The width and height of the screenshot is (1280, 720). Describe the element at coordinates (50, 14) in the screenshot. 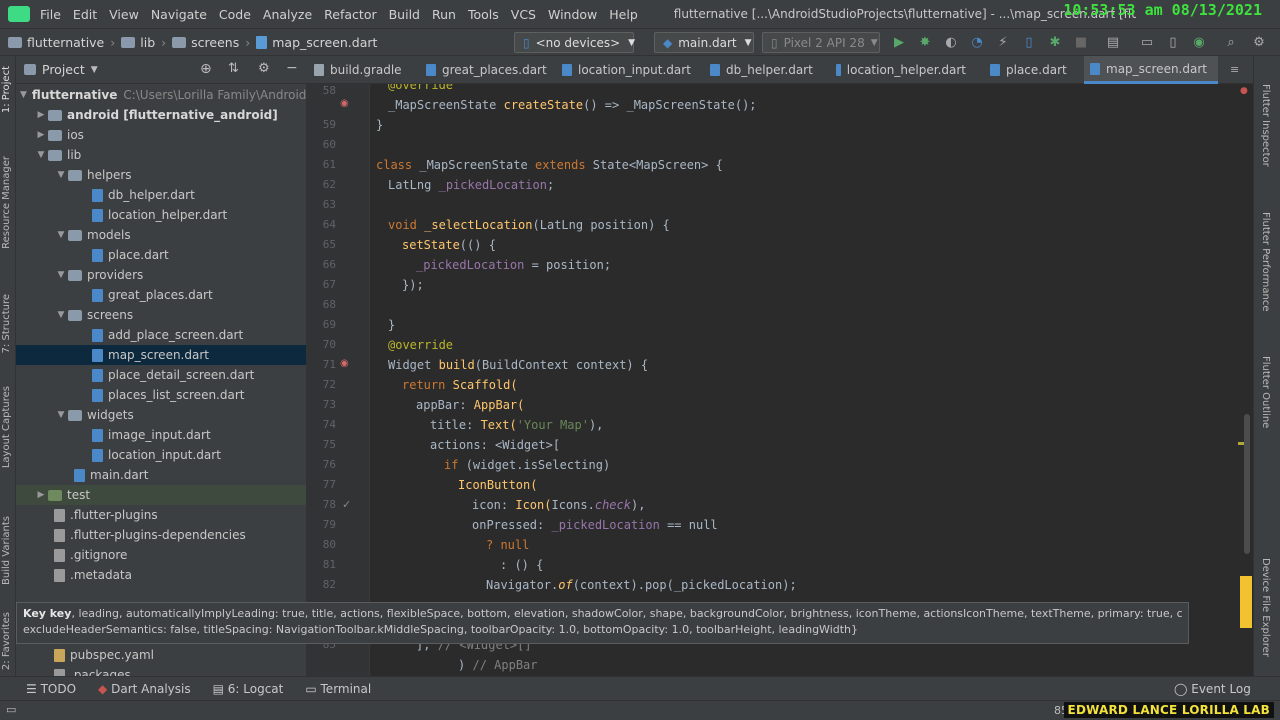

I see `menu-file: File` at that location.